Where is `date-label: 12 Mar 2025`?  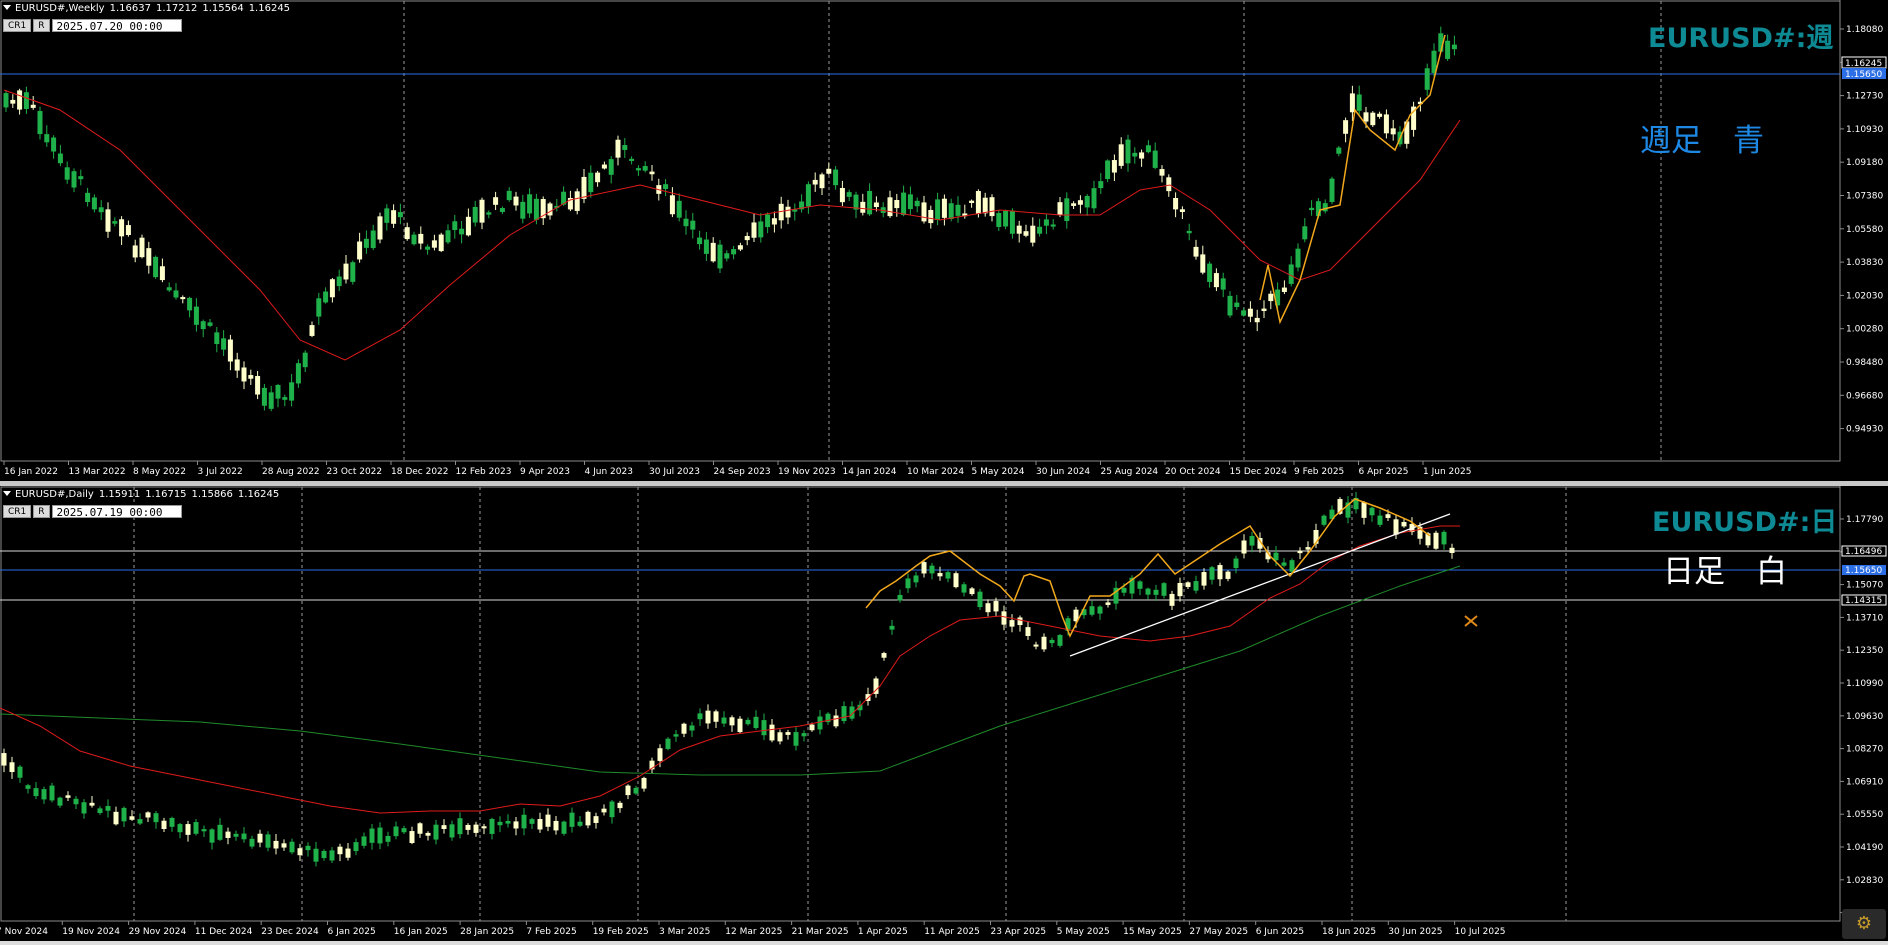 date-label: 12 Mar 2025 is located at coordinates (753, 932).